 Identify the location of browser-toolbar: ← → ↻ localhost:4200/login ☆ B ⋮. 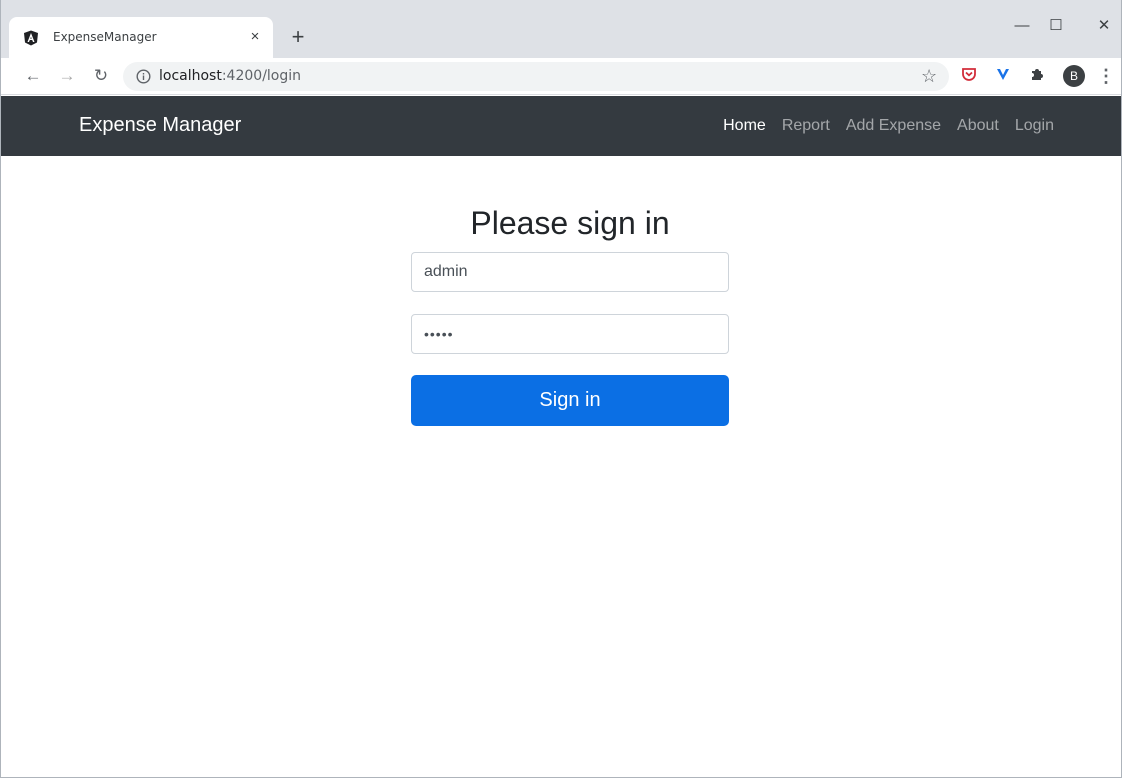
(561, 76).